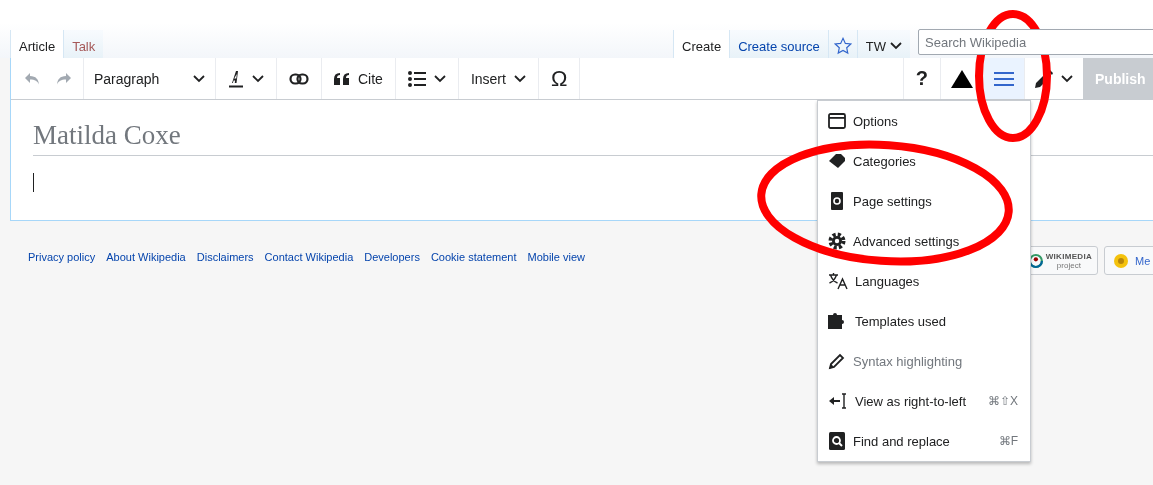  What do you see at coordinates (1044, 78) in the screenshot?
I see `pencil-icon` at bounding box center [1044, 78].